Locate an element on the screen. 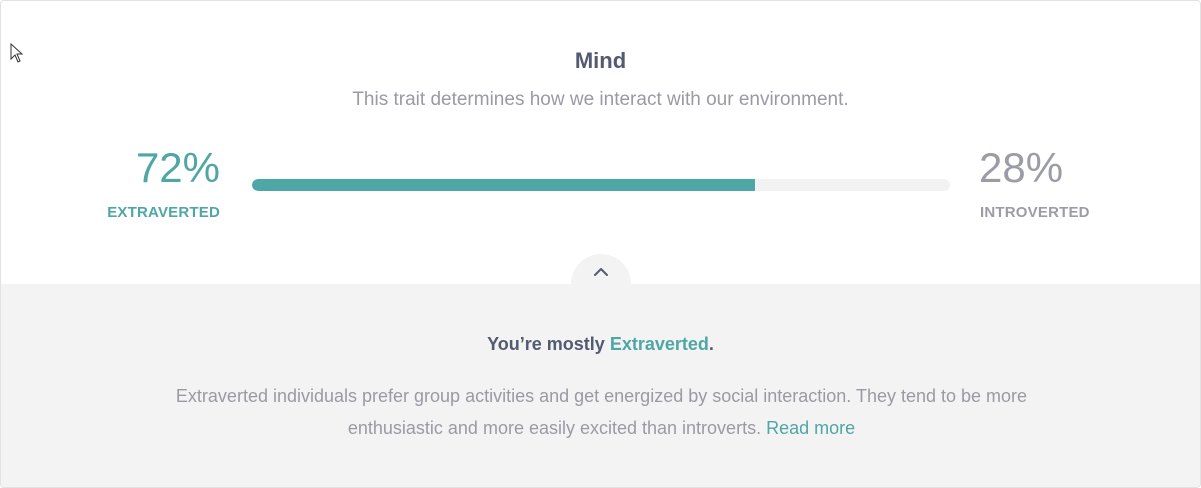 The height and width of the screenshot is (488, 1201). trait-progress-fill is located at coordinates (503, 185).